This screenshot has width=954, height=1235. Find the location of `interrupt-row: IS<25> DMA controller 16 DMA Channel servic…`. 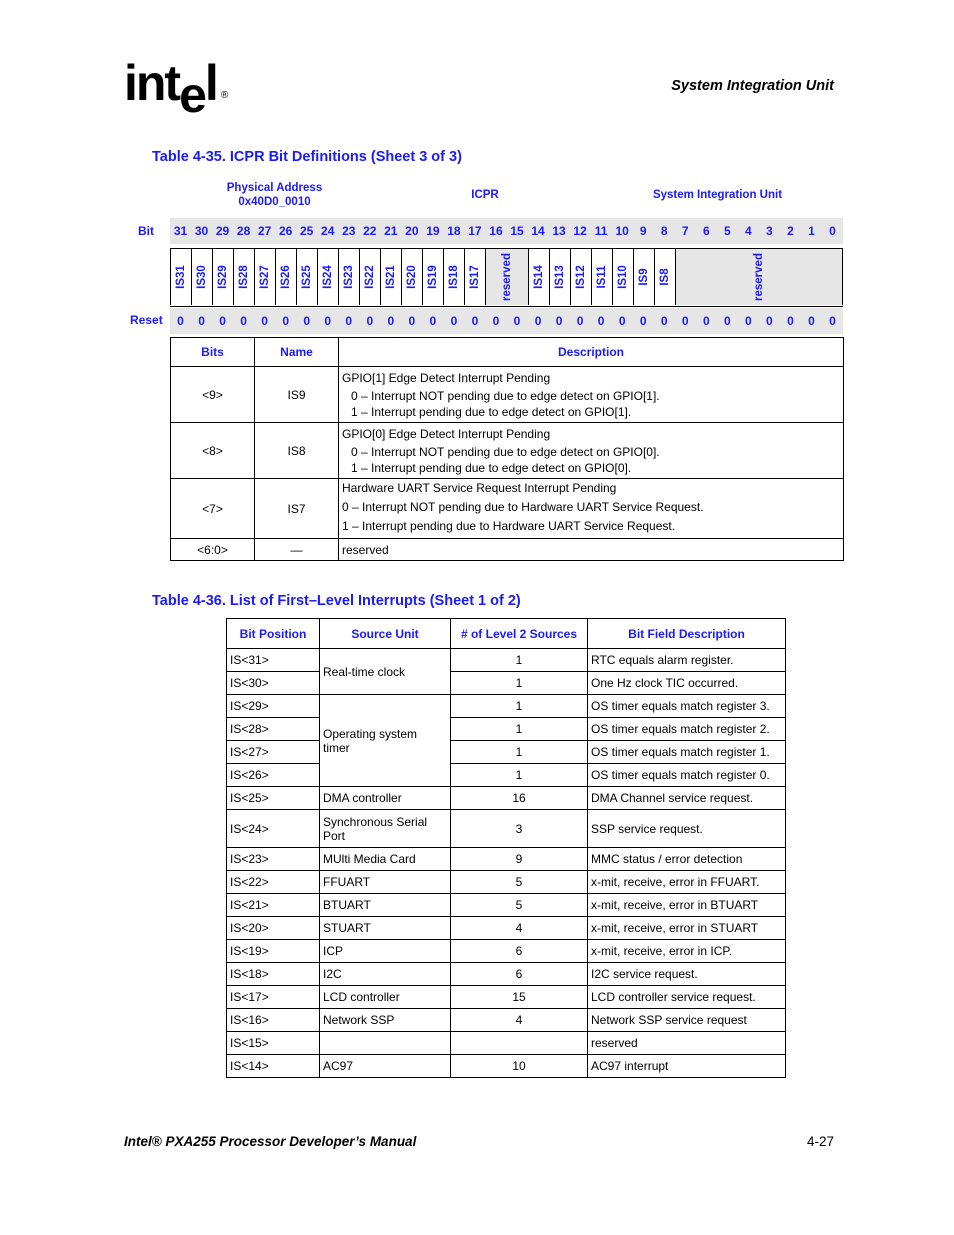

interrupt-row: IS<25> DMA controller 16 DMA Channel servic… is located at coordinates (506, 798).